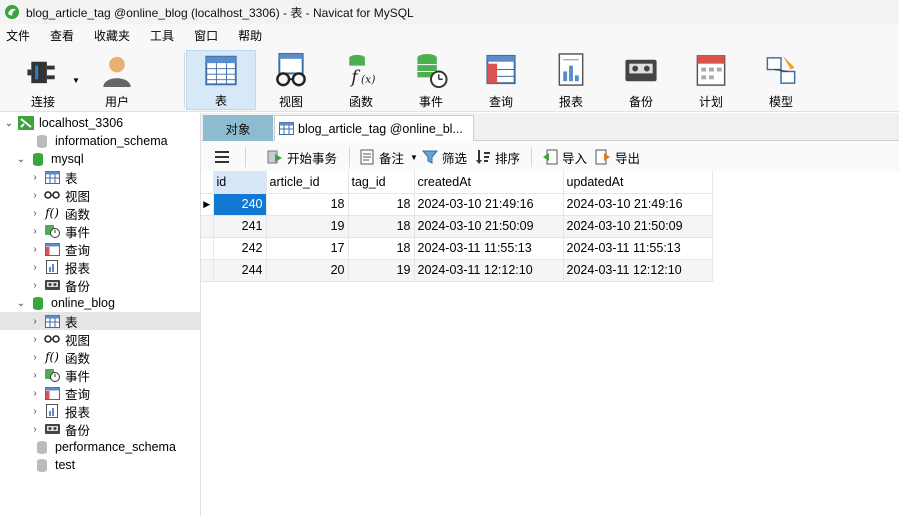 The image size is (899, 516). Describe the element at coordinates (222, 157) in the screenshot. I see `hamburger-menu-button` at that location.